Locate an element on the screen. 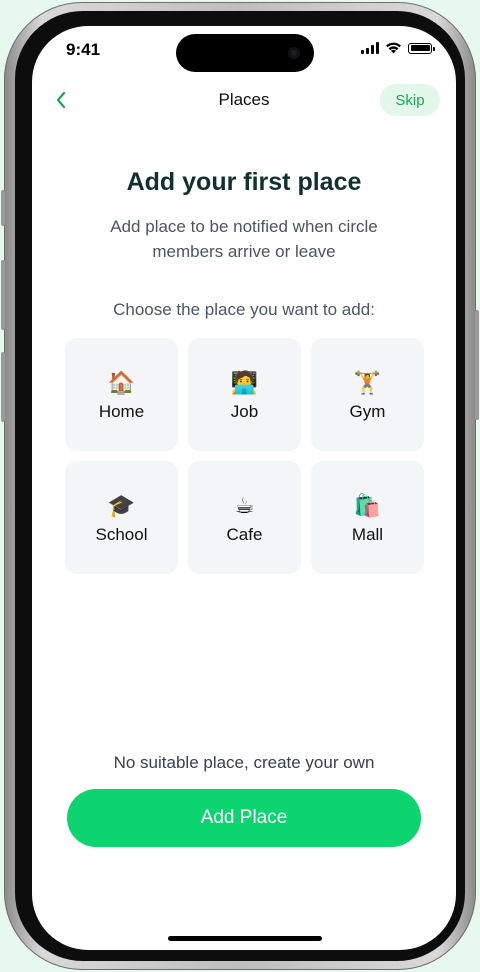  volume-up-button is located at coordinates (3, 295).